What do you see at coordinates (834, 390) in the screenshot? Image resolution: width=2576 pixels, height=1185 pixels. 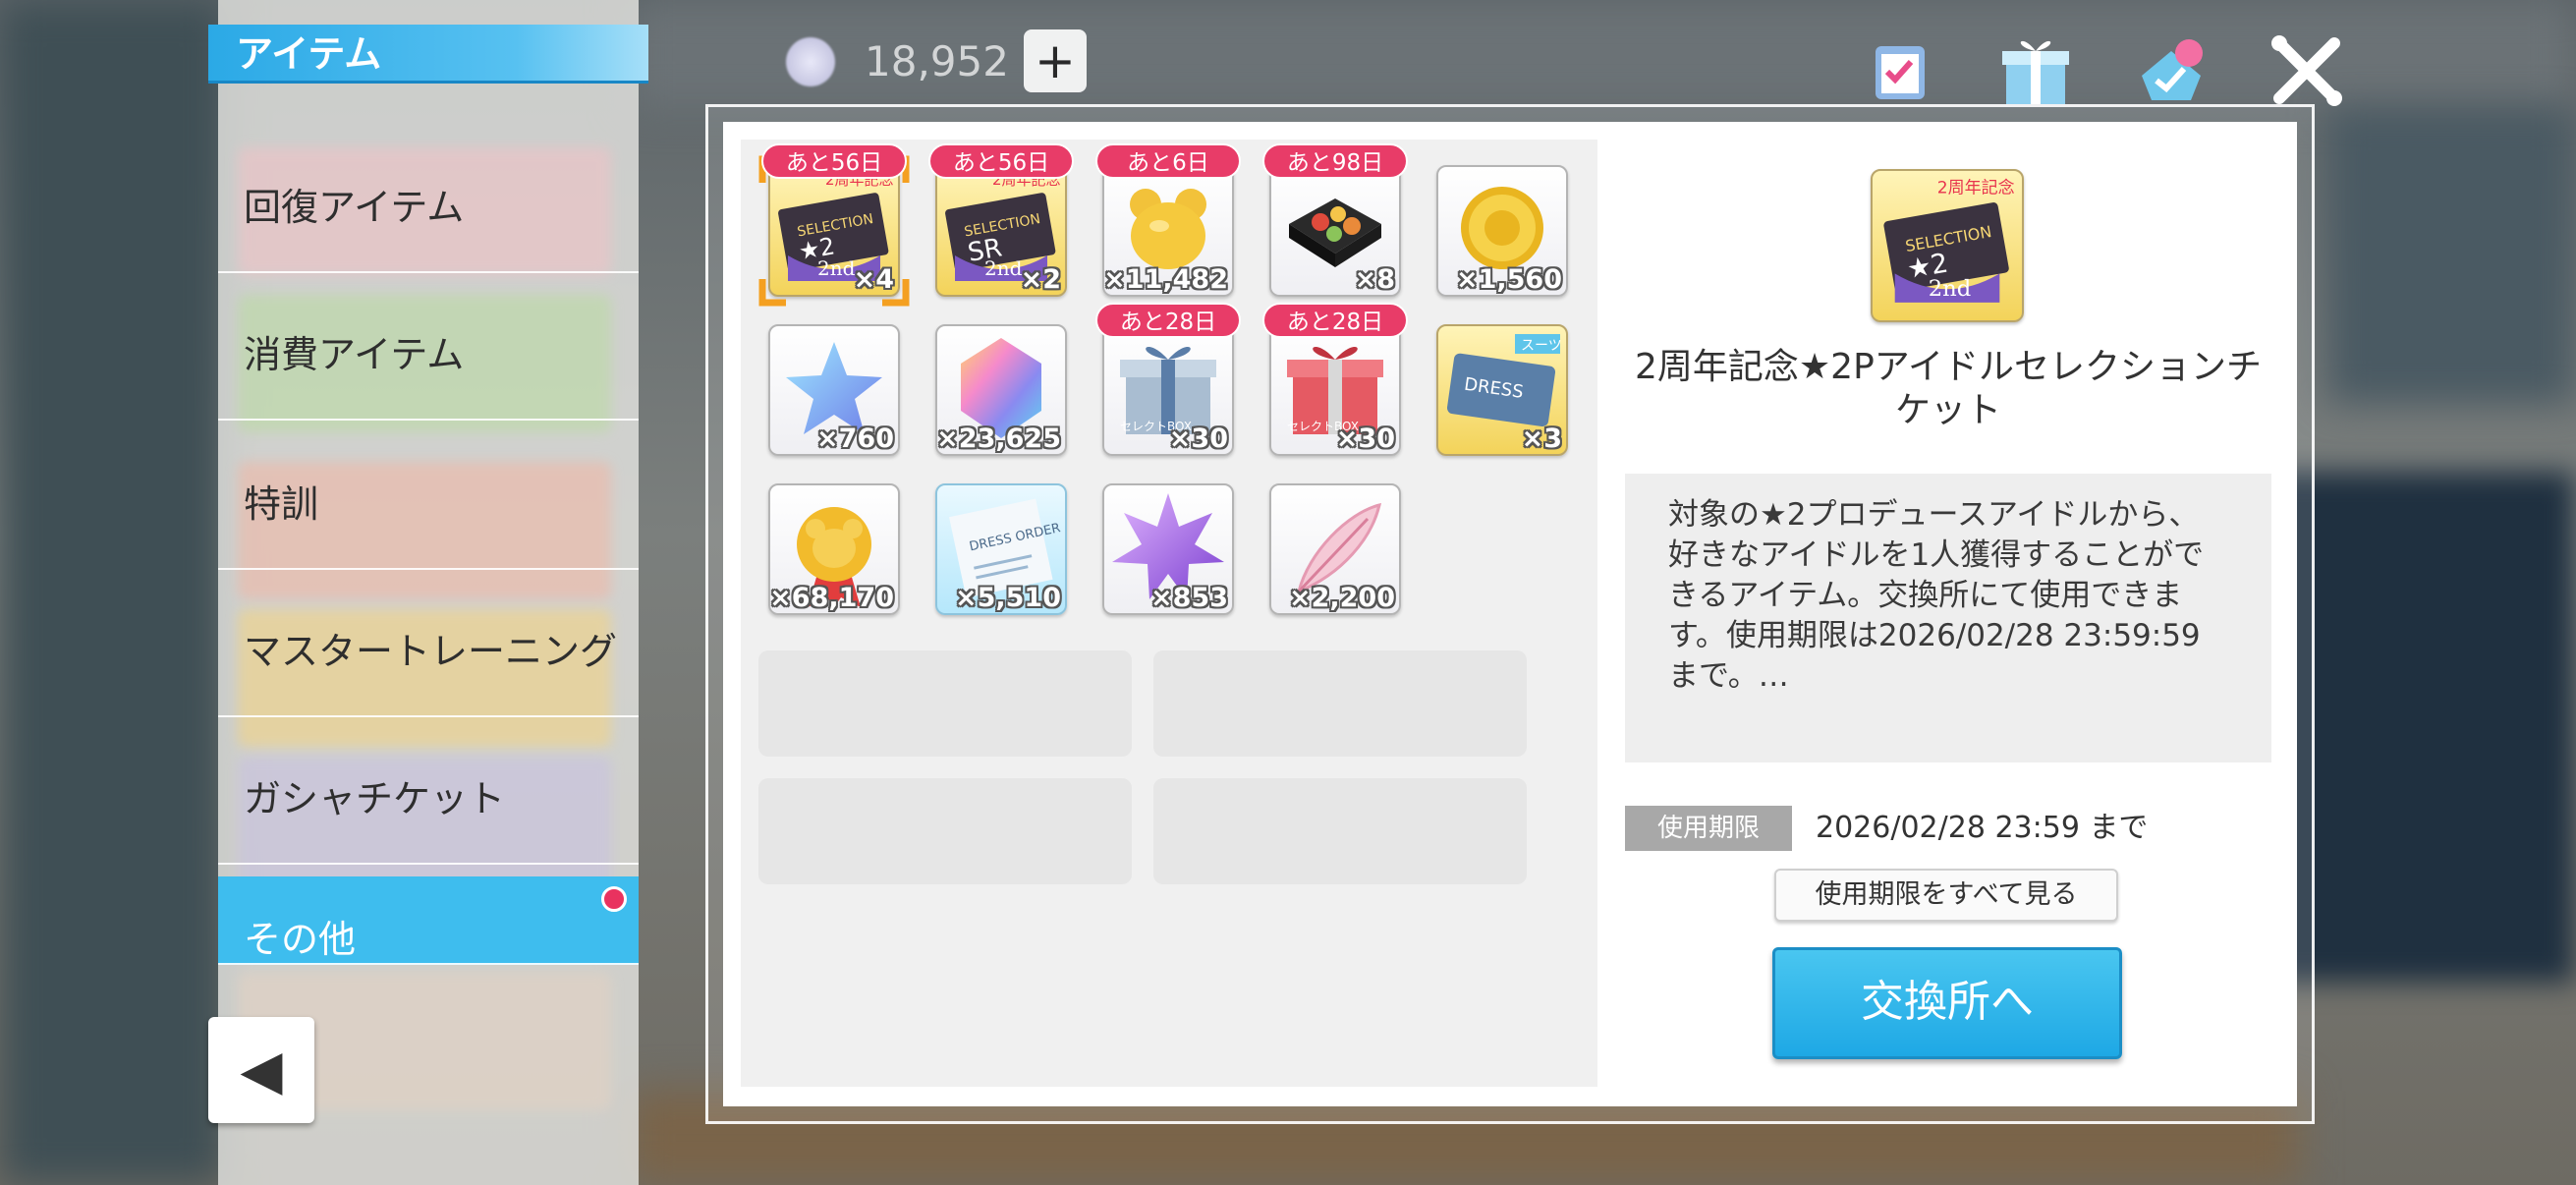 I see `item-cell: ×760` at bounding box center [834, 390].